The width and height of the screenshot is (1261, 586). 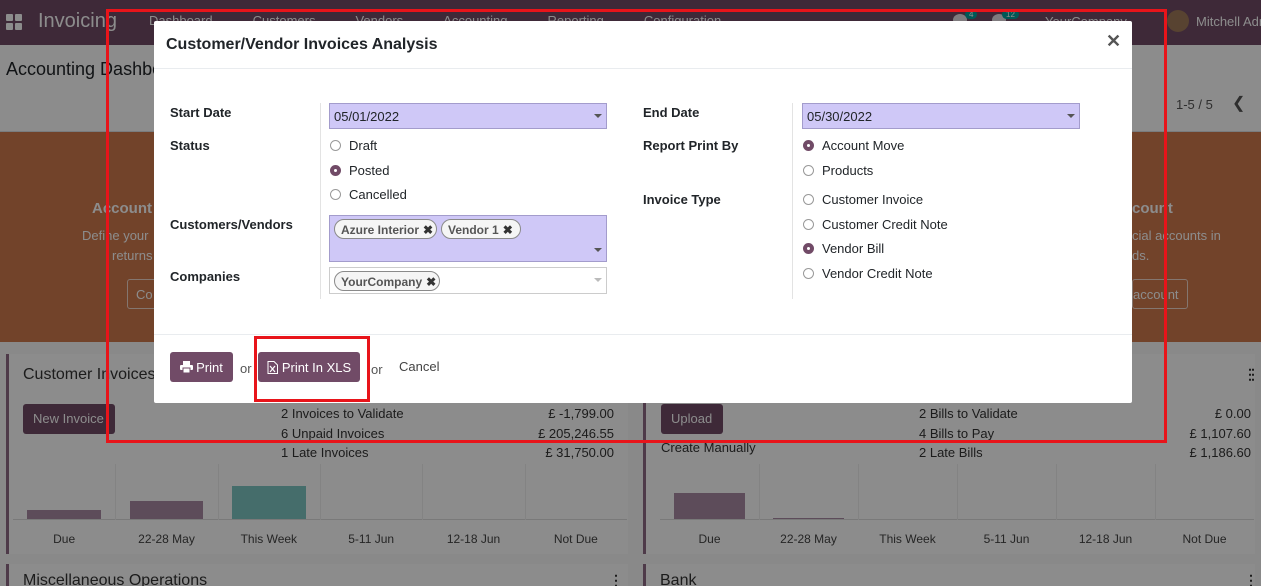 What do you see at coordinates (312, 369) in the screenshot?
I see `highlight-box-xls-button` at bounding box center [312, 369].